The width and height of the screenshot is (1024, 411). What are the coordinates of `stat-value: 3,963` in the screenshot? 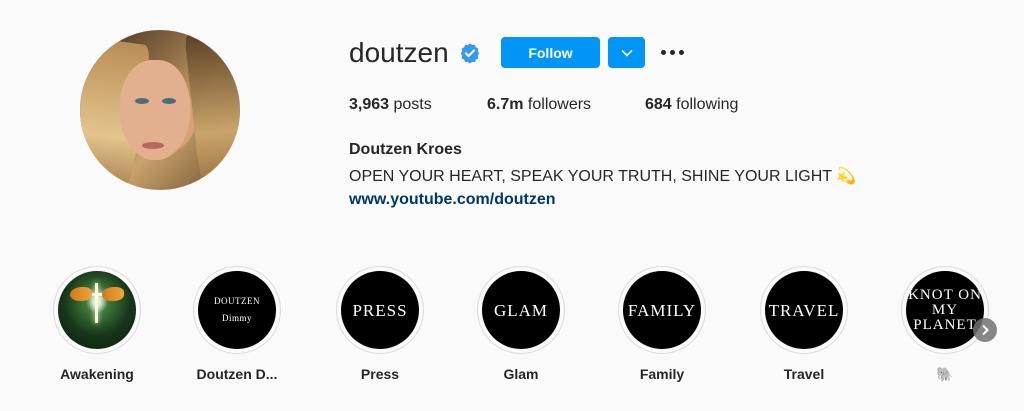 It's located at (369, 104).